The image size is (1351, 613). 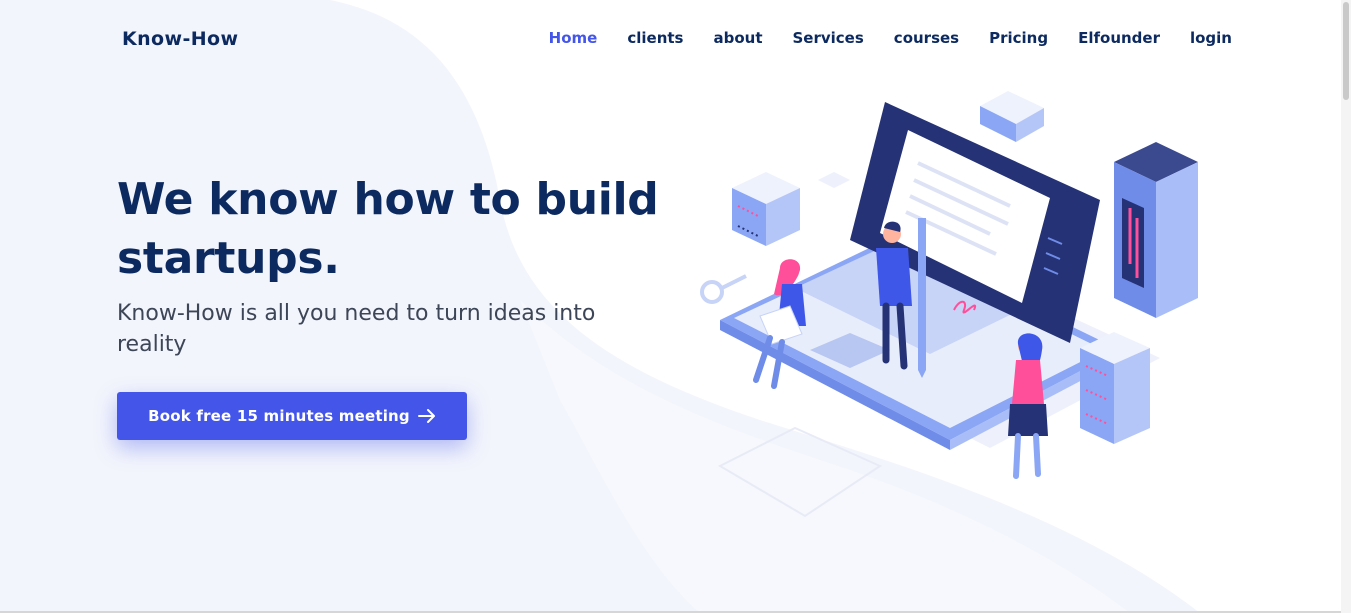 What do you see at coordinates (388, 199) in the screenshot?
I see `hero-title-line-1: We know how to build` at bounding box center [388, 199].